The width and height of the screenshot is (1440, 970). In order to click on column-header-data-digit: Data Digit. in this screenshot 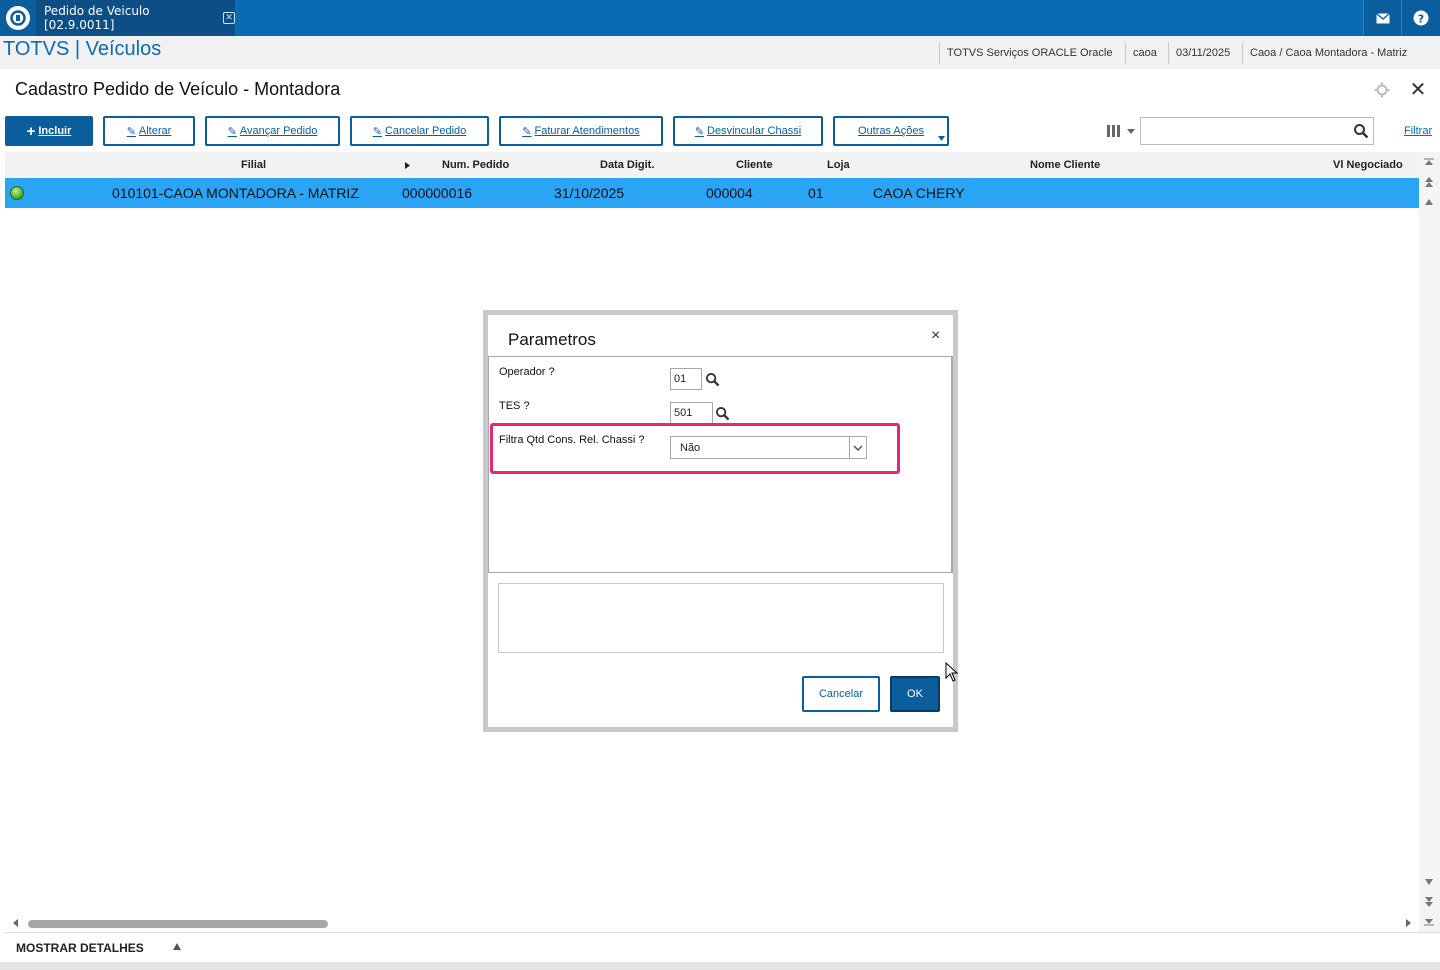, I will do `click(627, 165)`.